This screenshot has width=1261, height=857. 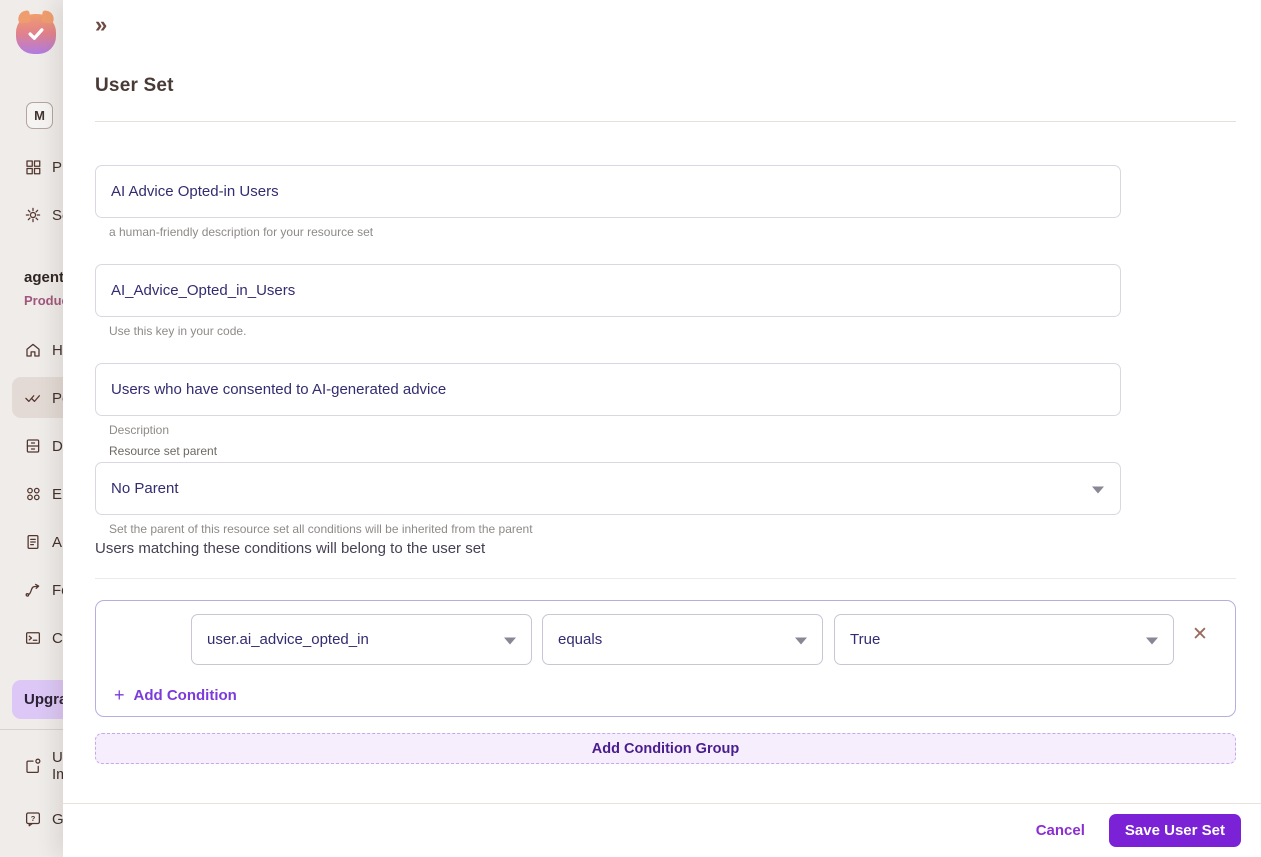 What do you see at coordinates (185, 695) in the screenshot?
I see `add-condition-label: Add Condition` at bounding box center [185, 695].